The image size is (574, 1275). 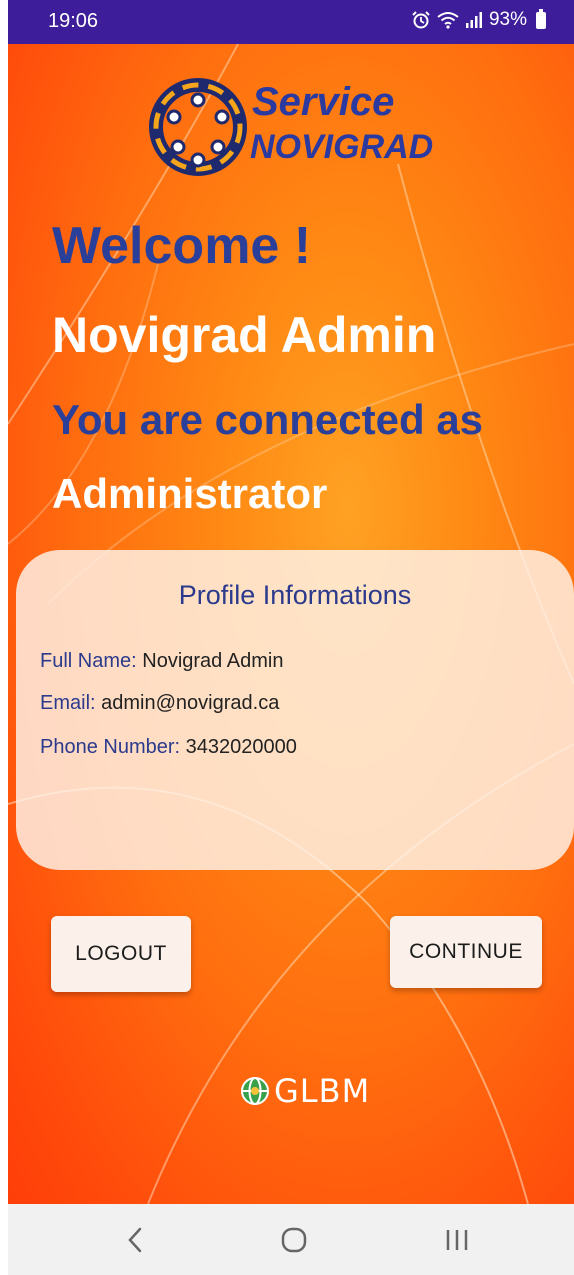 I want to click on connected-as-heading: You are connected as, so click(x=268, y=419).